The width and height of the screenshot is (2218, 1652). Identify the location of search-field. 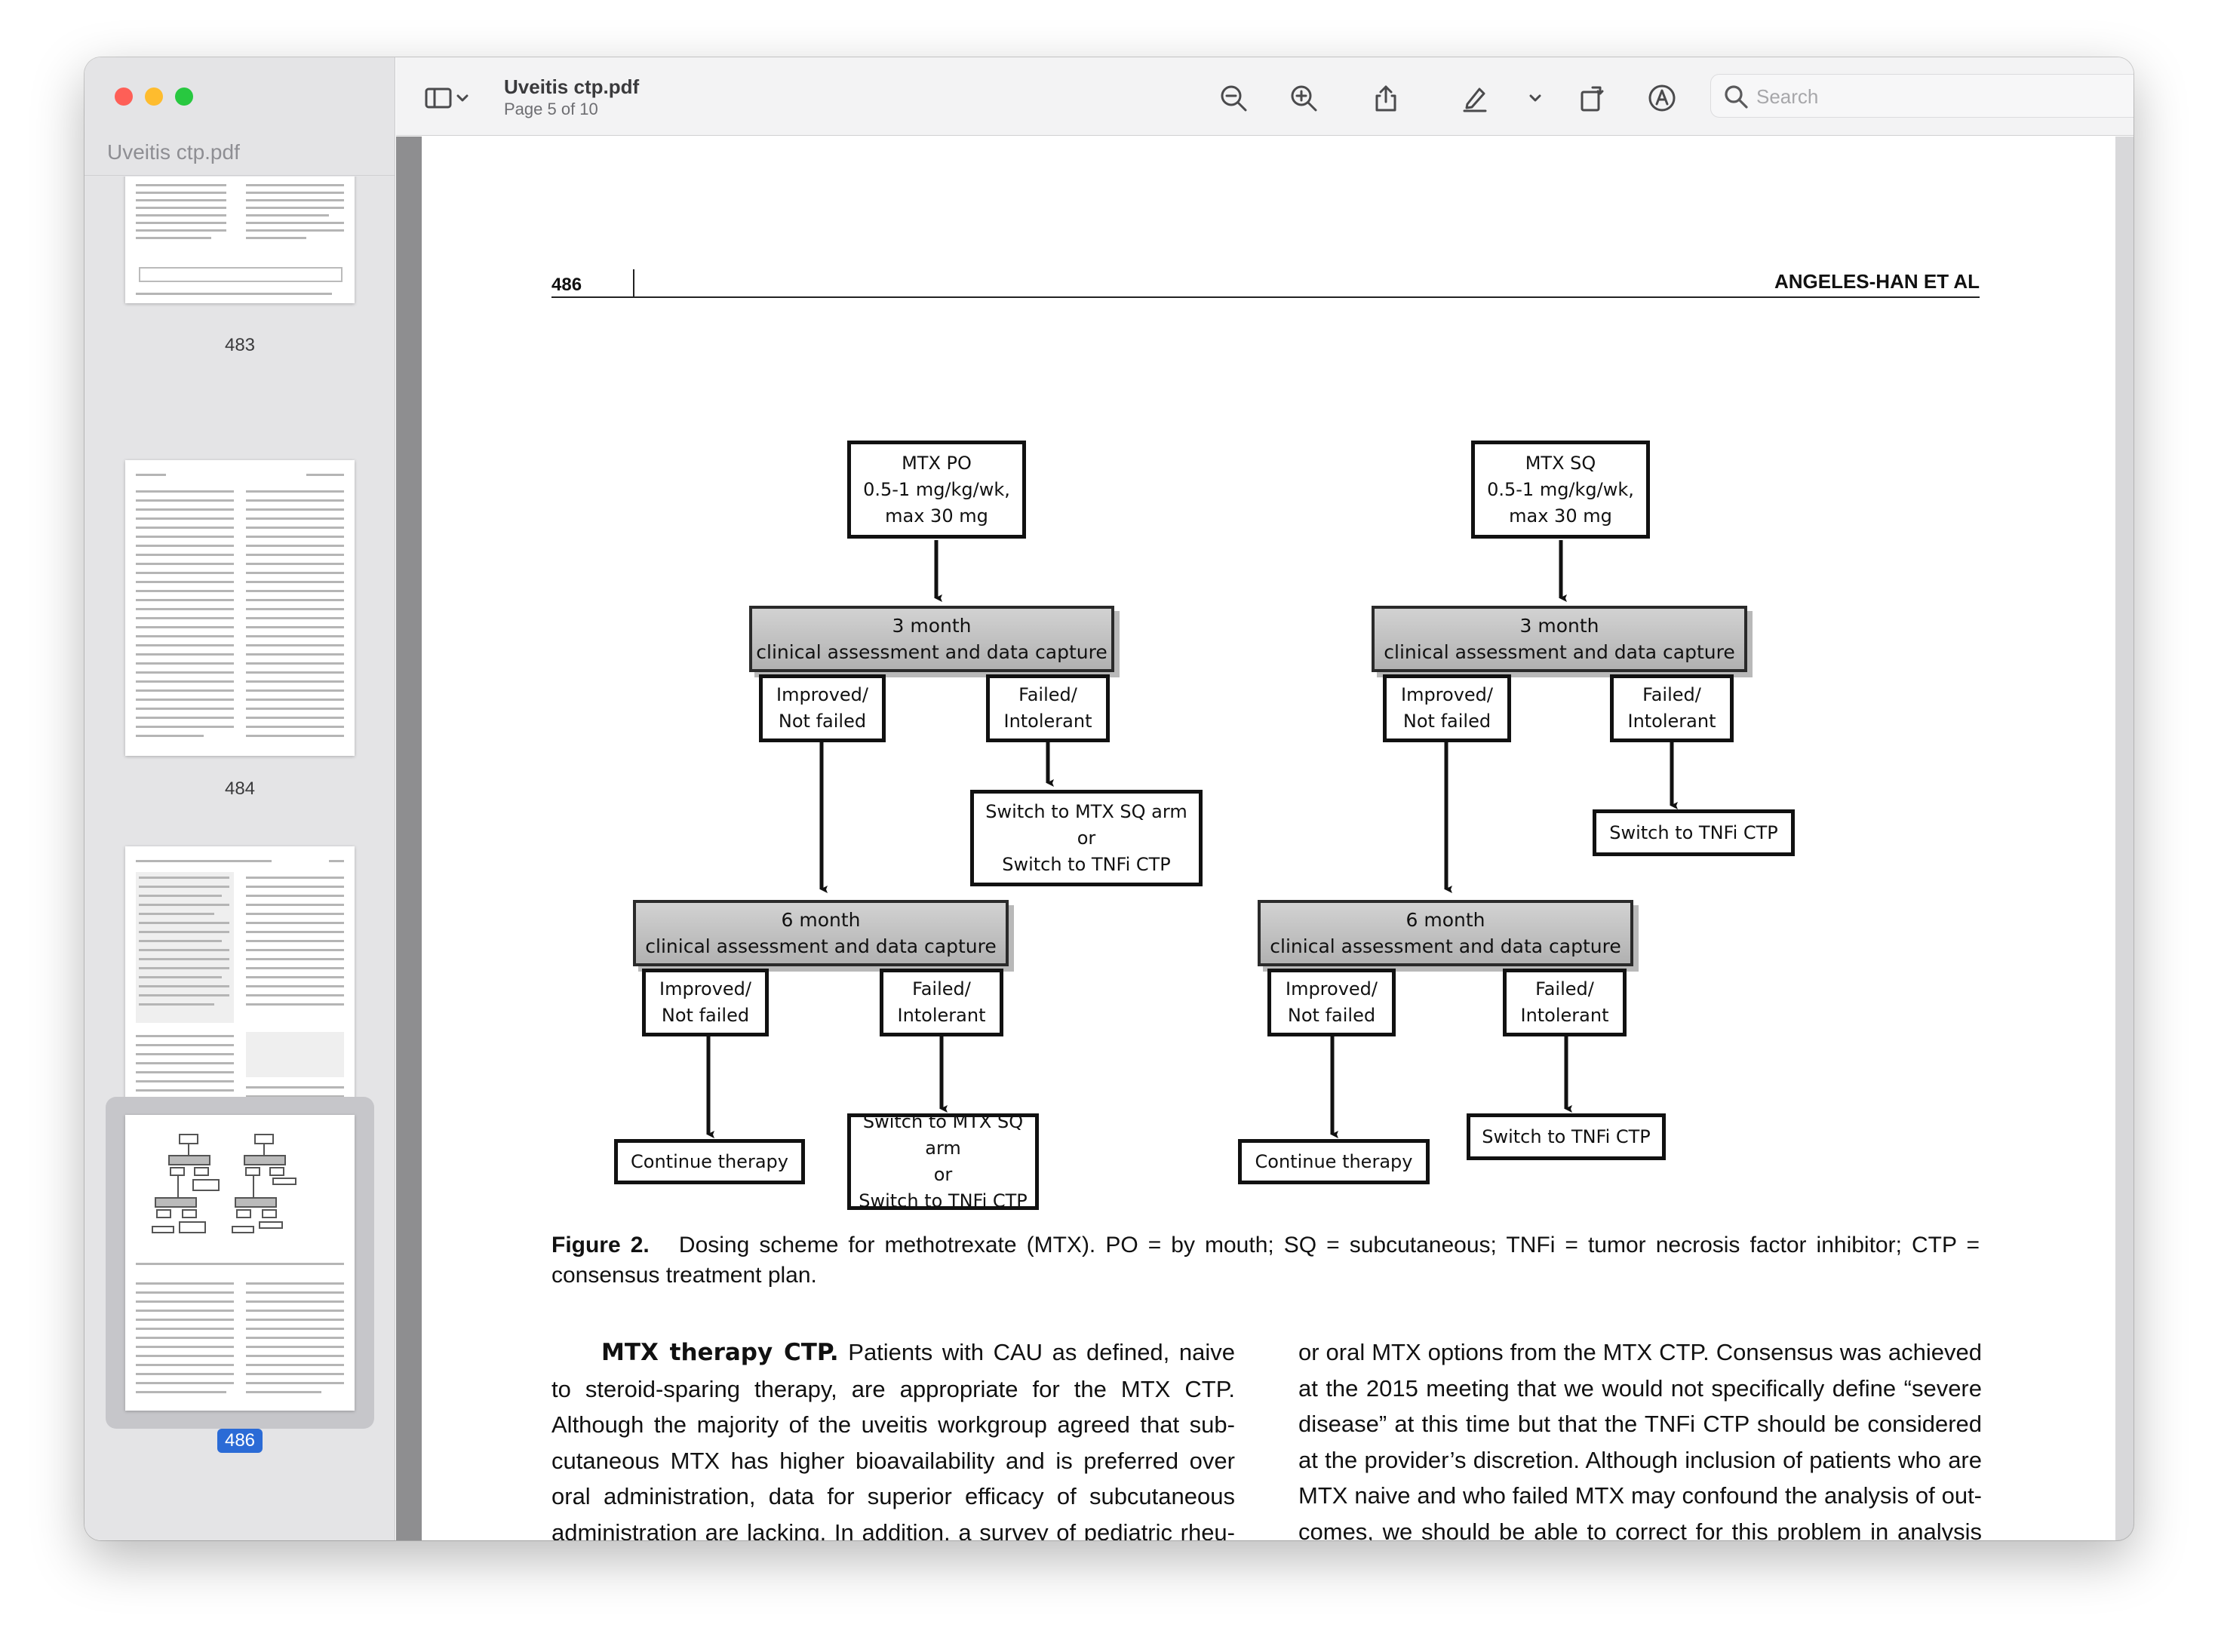
(1922, 96).